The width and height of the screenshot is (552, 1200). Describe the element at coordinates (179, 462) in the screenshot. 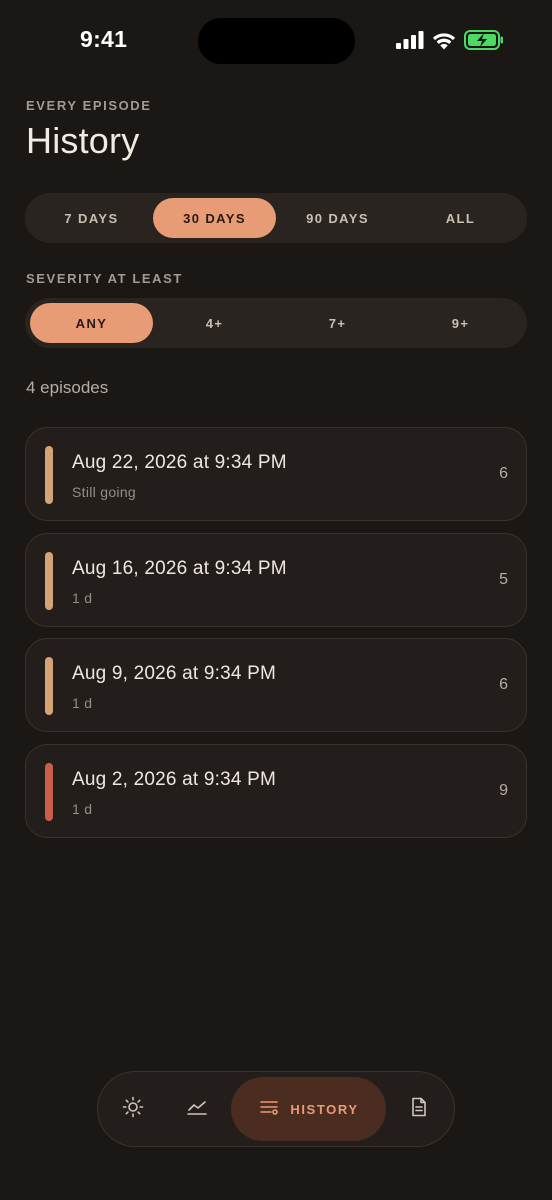

I see `episode-date: Aug 22, 2026 at 9:34 PM` at that location.